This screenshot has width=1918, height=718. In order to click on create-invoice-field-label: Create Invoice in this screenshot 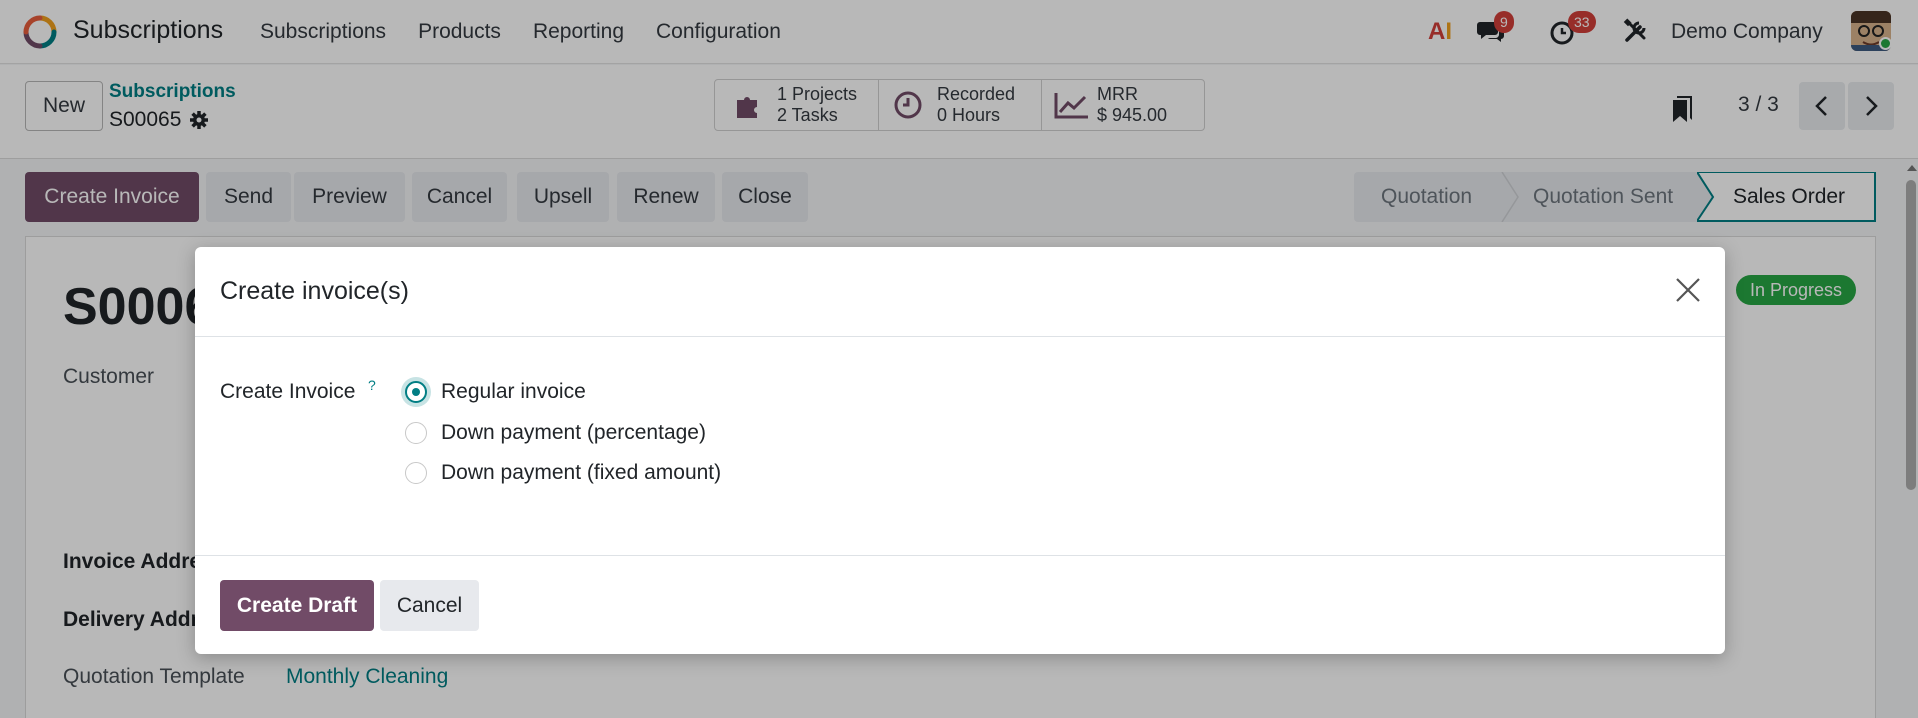, I will do `click(288, 391)`.